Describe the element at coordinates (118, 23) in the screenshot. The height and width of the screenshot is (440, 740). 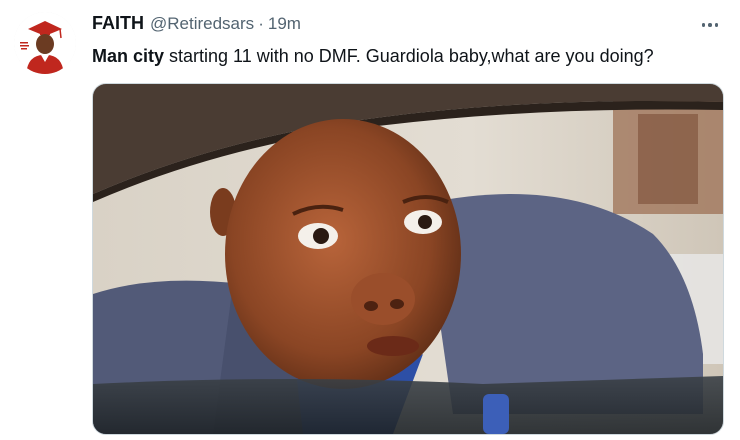
I see `display-name: FAITH` at that location.